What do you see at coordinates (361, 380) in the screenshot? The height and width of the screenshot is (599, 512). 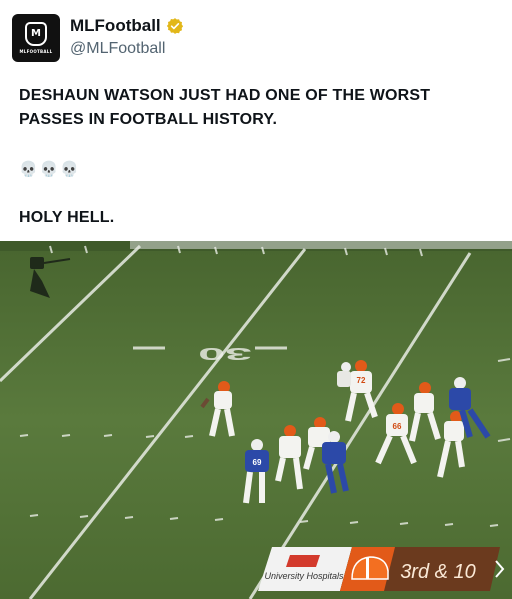 I see `jersey-number: 72` at bounding box center [361, 380].